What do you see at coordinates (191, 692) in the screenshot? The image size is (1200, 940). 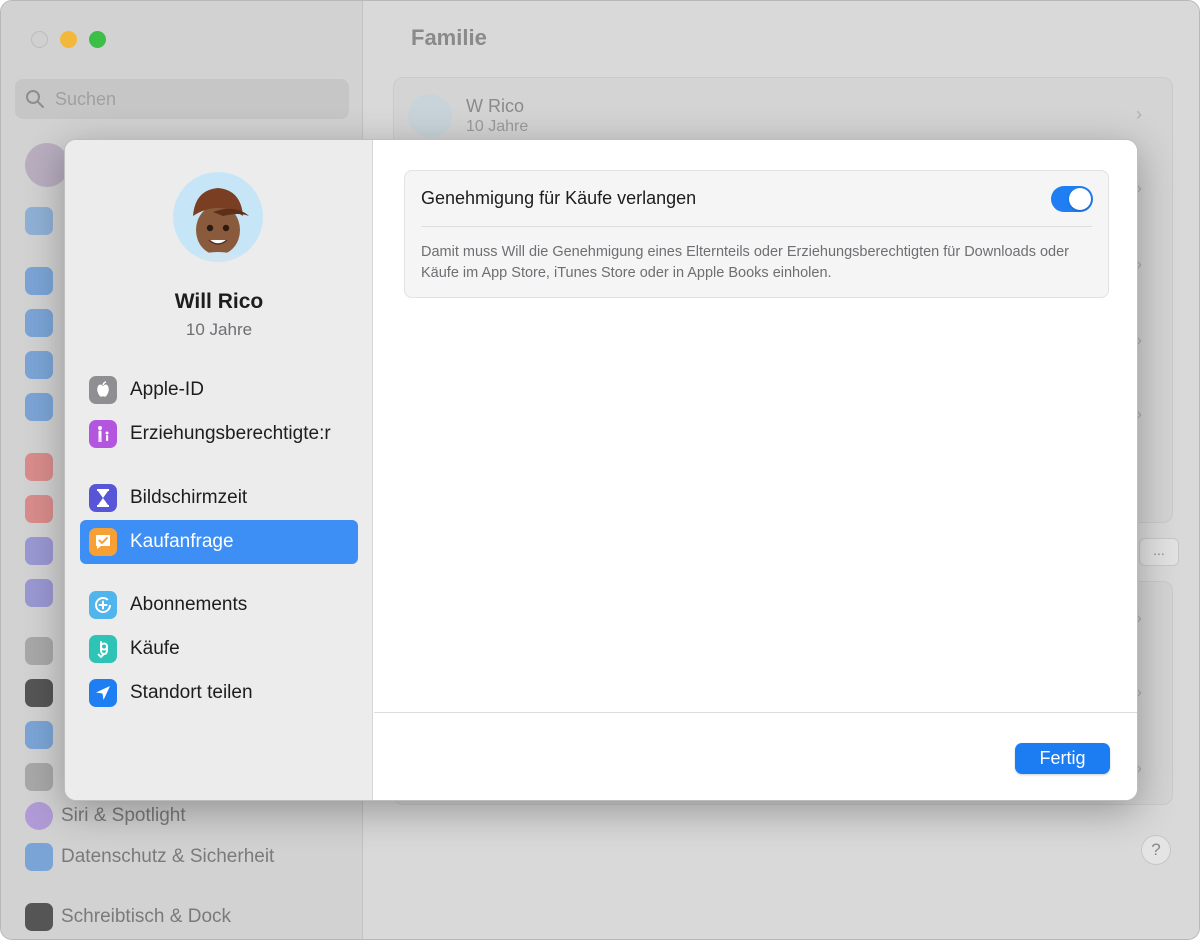 I see `nav-label-location-sharing: Standort teilen` at bounding box center [191, 692].